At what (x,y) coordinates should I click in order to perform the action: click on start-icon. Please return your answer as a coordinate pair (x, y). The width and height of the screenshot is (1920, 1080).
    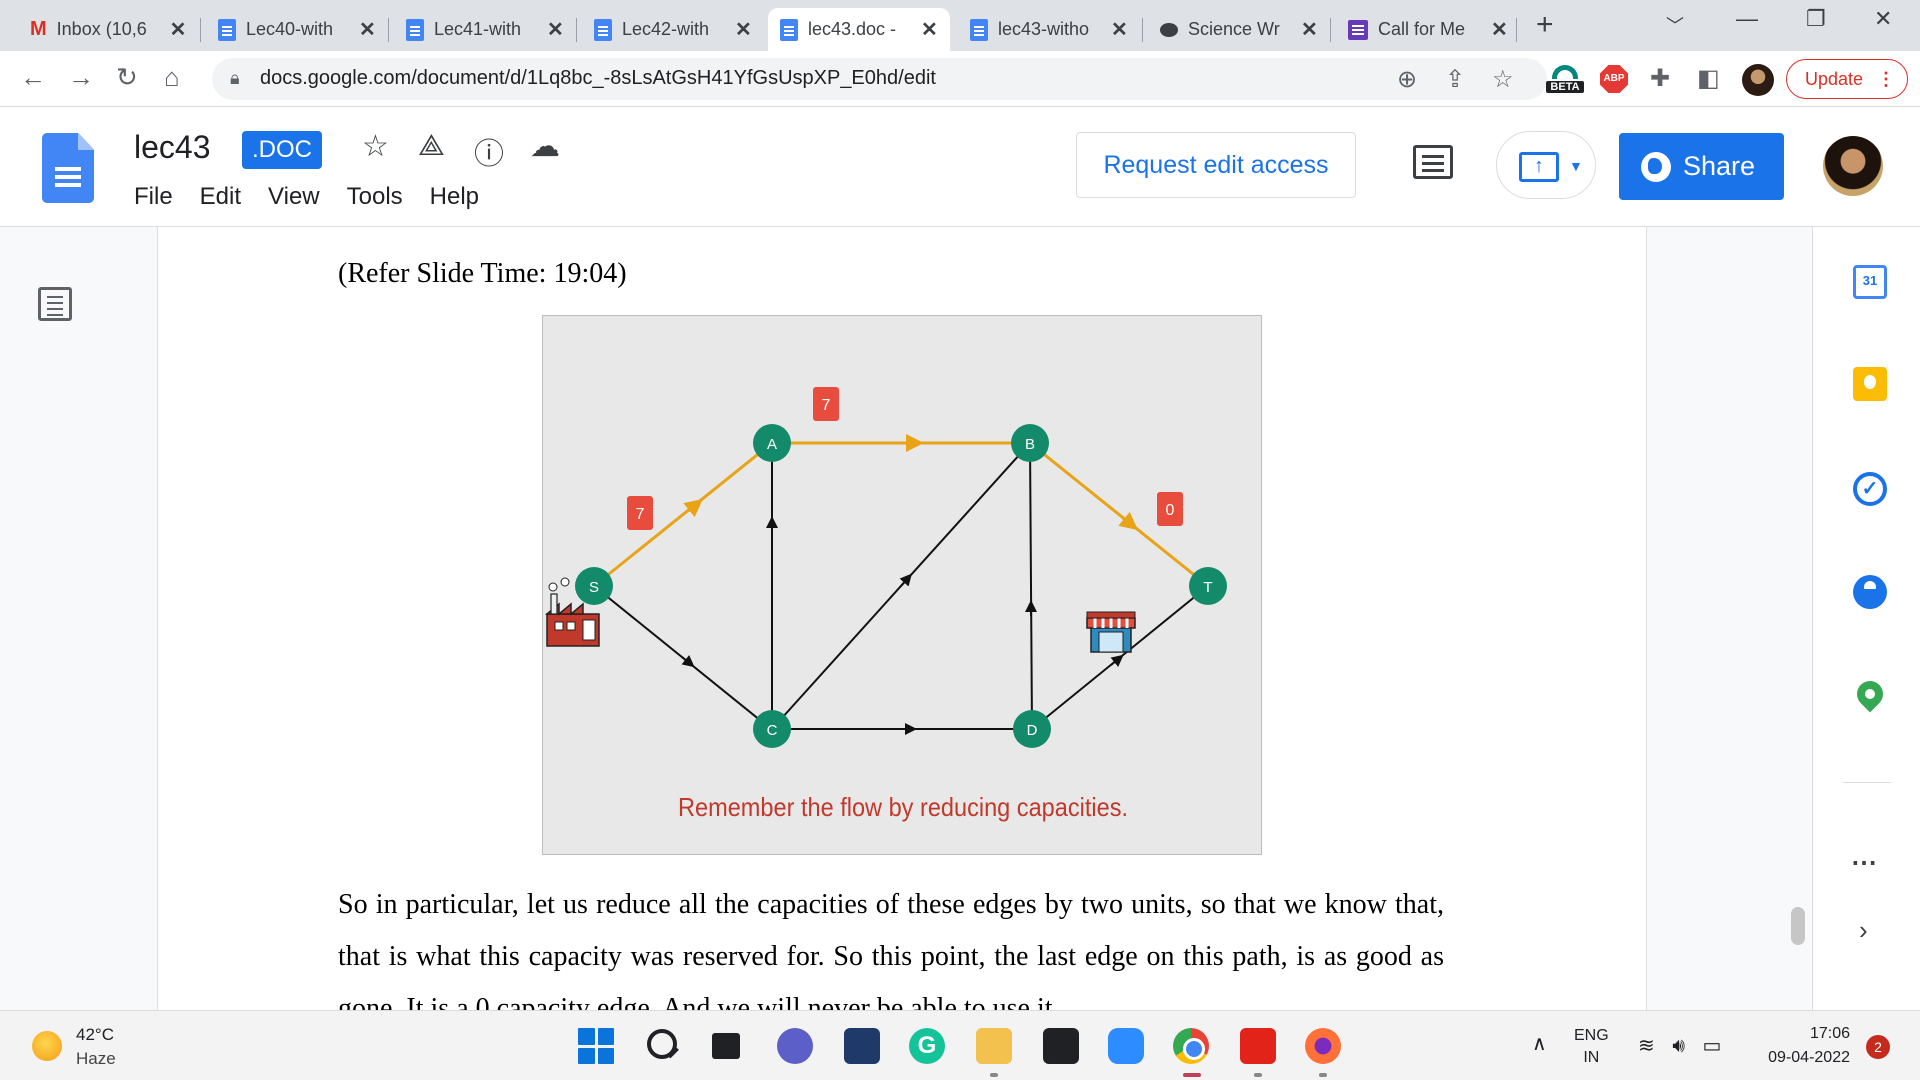
    Looking at the image, I should click on (596, 1046).